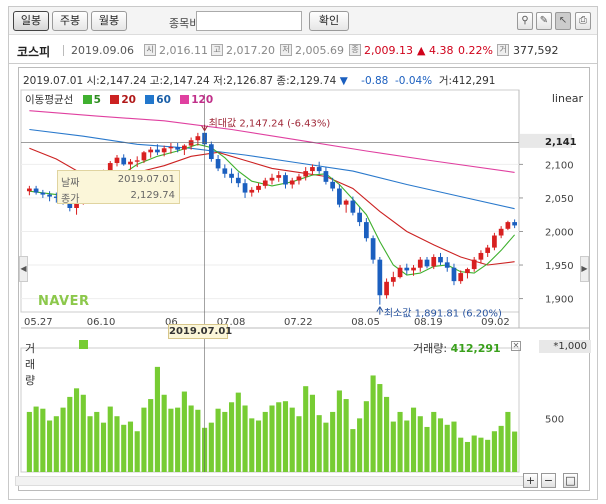 This screenshot has width=606, height=504. Describe the element at coordinates (329, 21) in the screenshot. I see `confirm-button: 확인` at that location.